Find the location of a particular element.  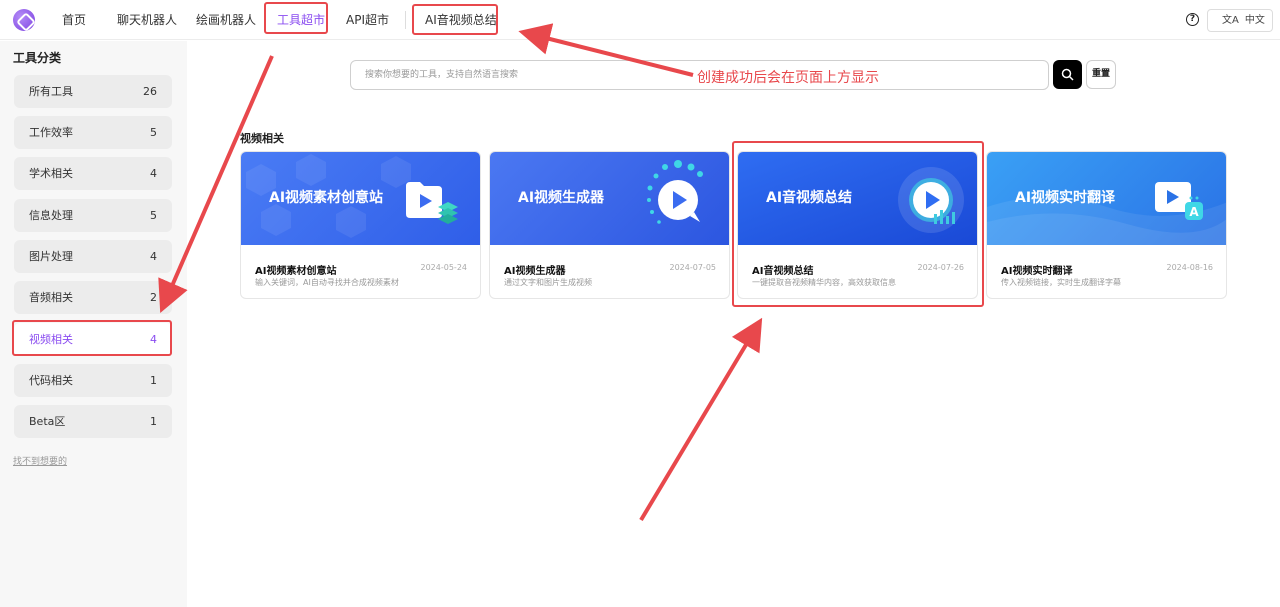

arrow-to-nav-item is located at coordinates (606, 50).